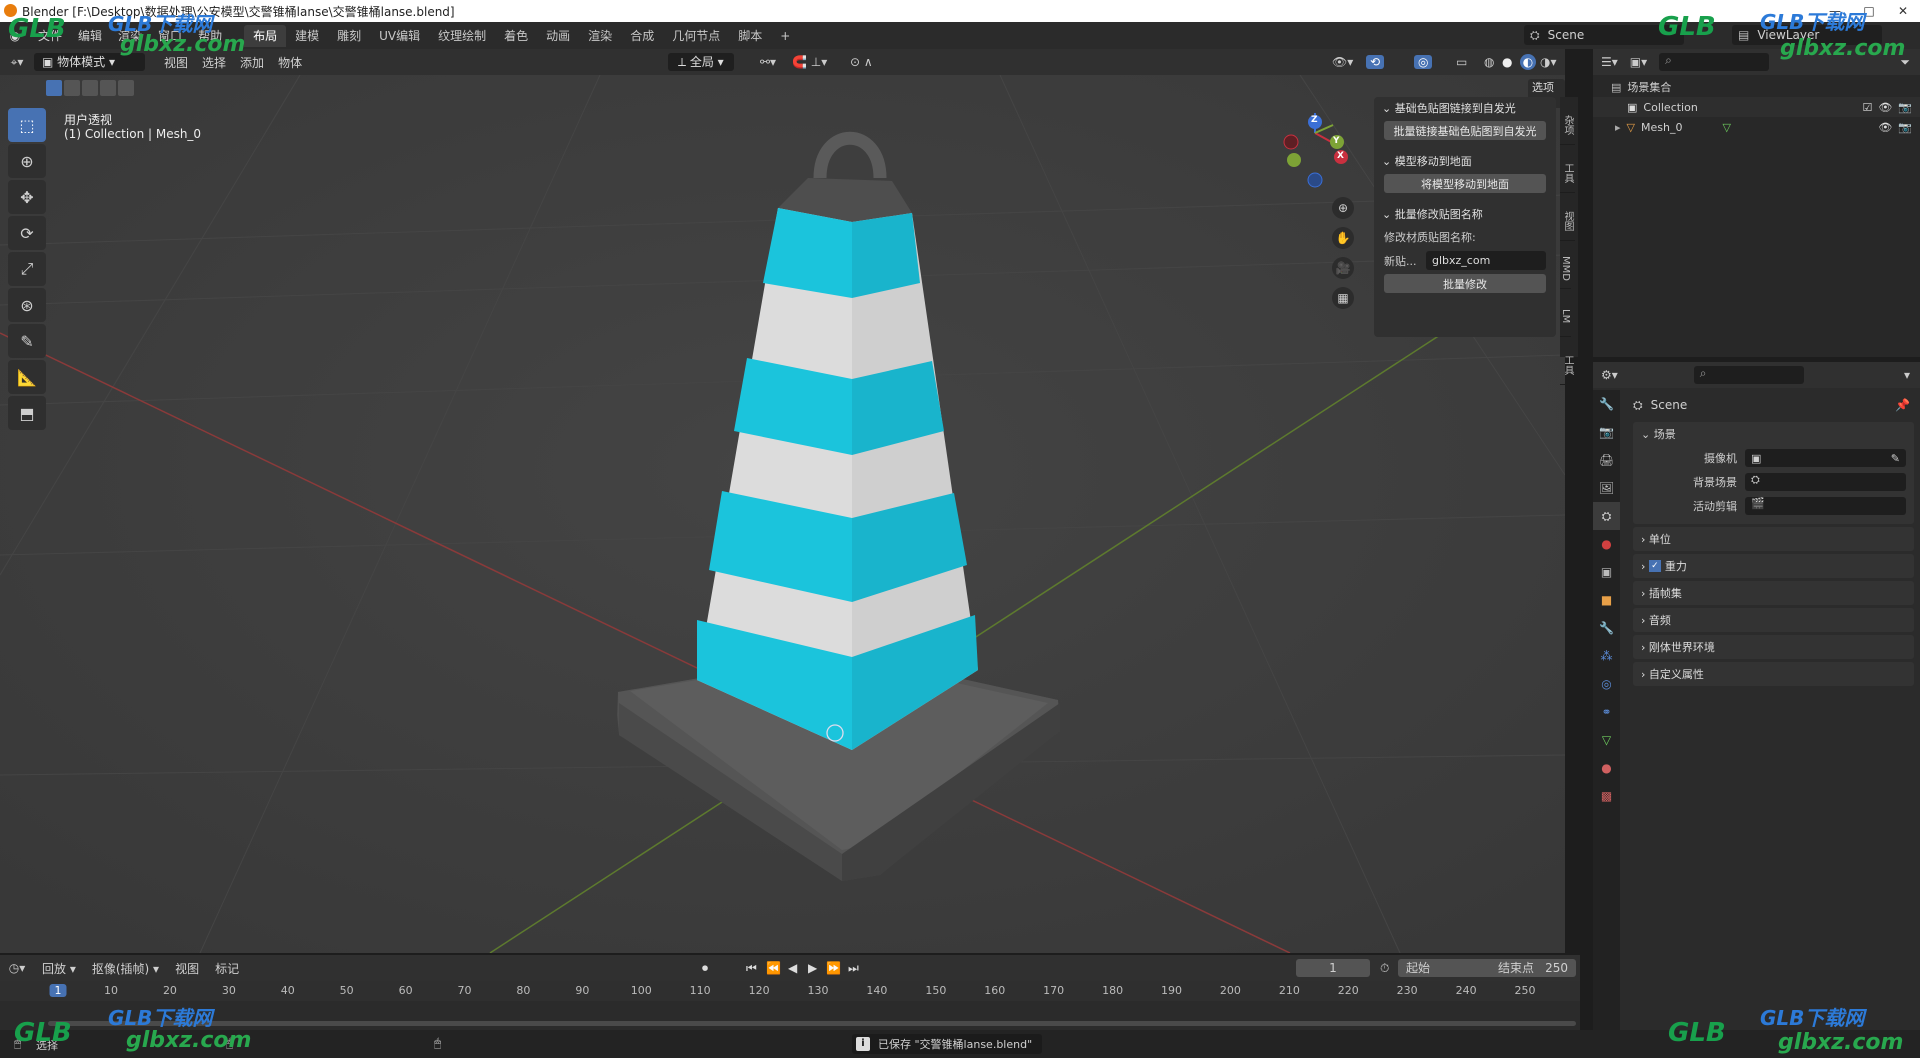 The height and width of the screenshot is (1058, 1920). I want to click on custom-properties-panel: › 自定义属性, so click(1773, 674).